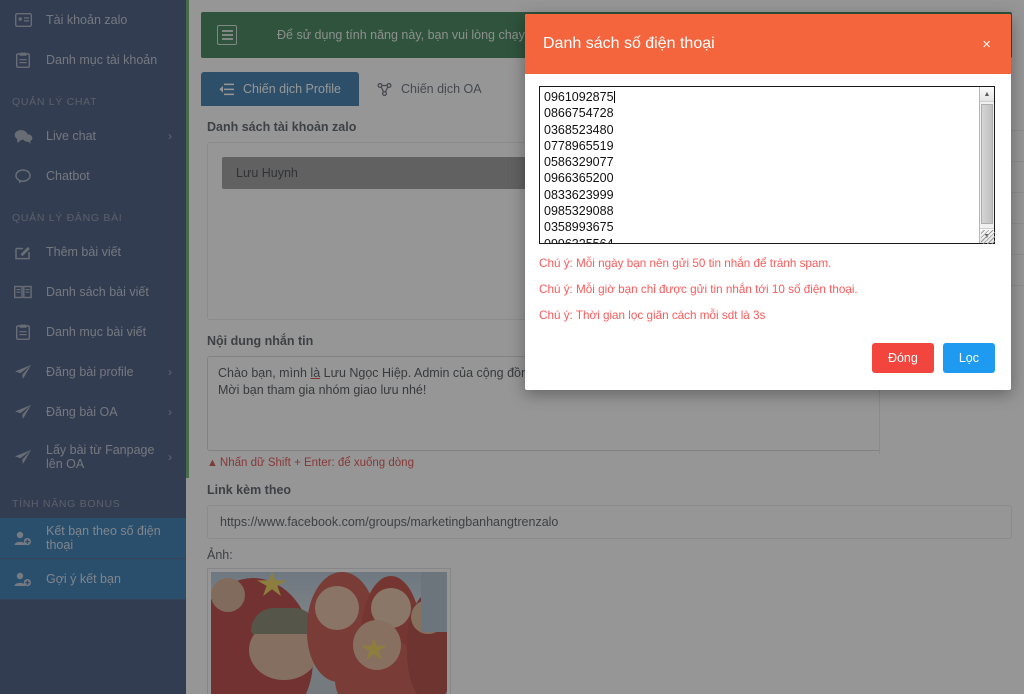 Image resolution: width=1024 pixels, height=694 pixels. Describe the element at coordinates (902, 358) in the screenshot. I see `close-button: Đóng` at that location.